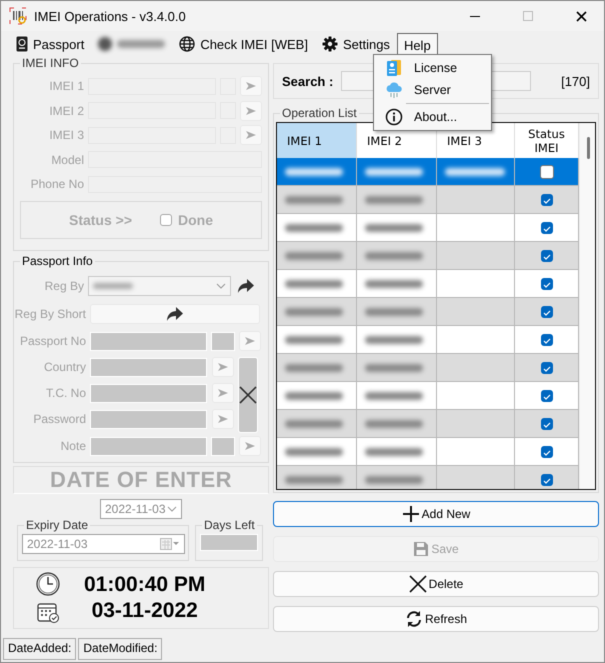 The image size is (605, 663). Describe the element at coordinates (22, 44) in the screenshot. I see `passport-icon` at that location.